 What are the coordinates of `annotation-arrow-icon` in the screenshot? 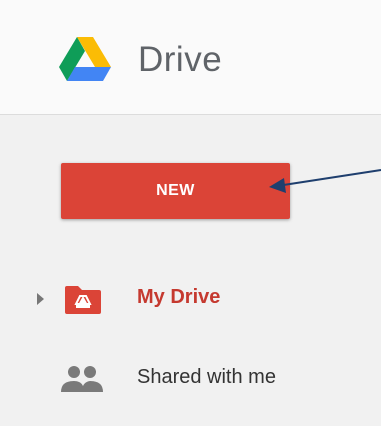 It's located at (325, 181).